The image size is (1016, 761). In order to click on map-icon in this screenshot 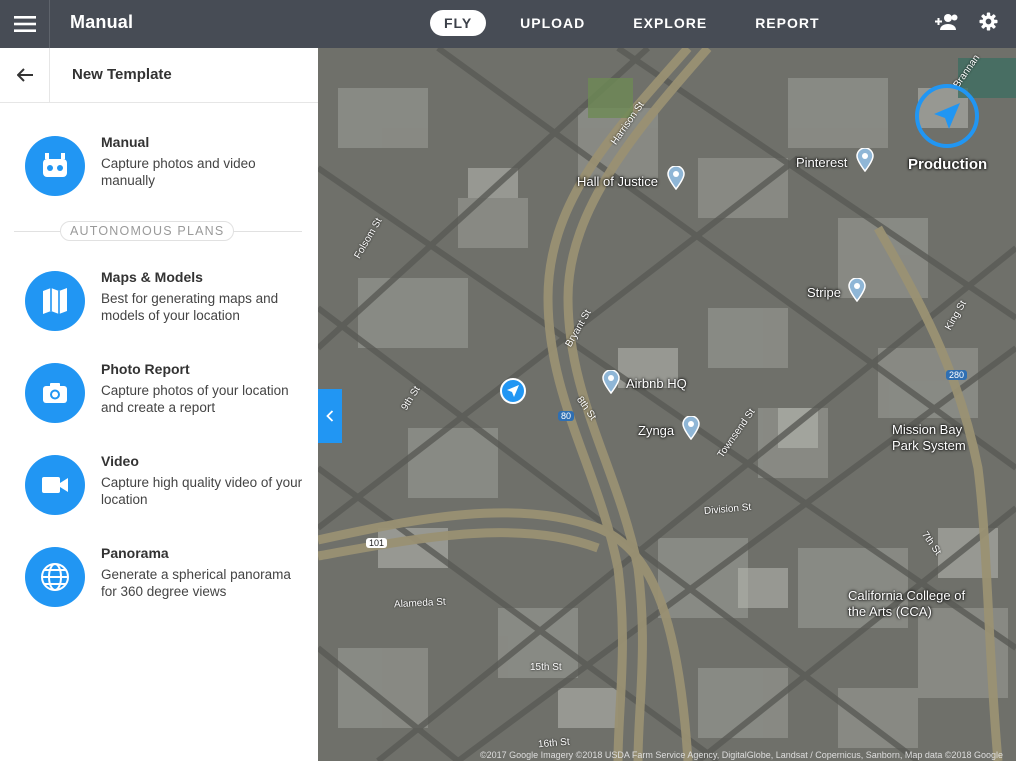, I will do `click(55, 301)`.